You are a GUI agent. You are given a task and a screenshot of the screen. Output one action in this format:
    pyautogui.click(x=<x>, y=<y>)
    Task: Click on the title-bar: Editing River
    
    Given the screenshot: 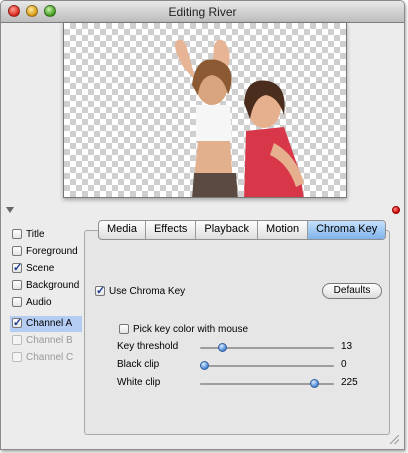 What is the action you would take?
    pyautogui.click(x=202, y=12)
    